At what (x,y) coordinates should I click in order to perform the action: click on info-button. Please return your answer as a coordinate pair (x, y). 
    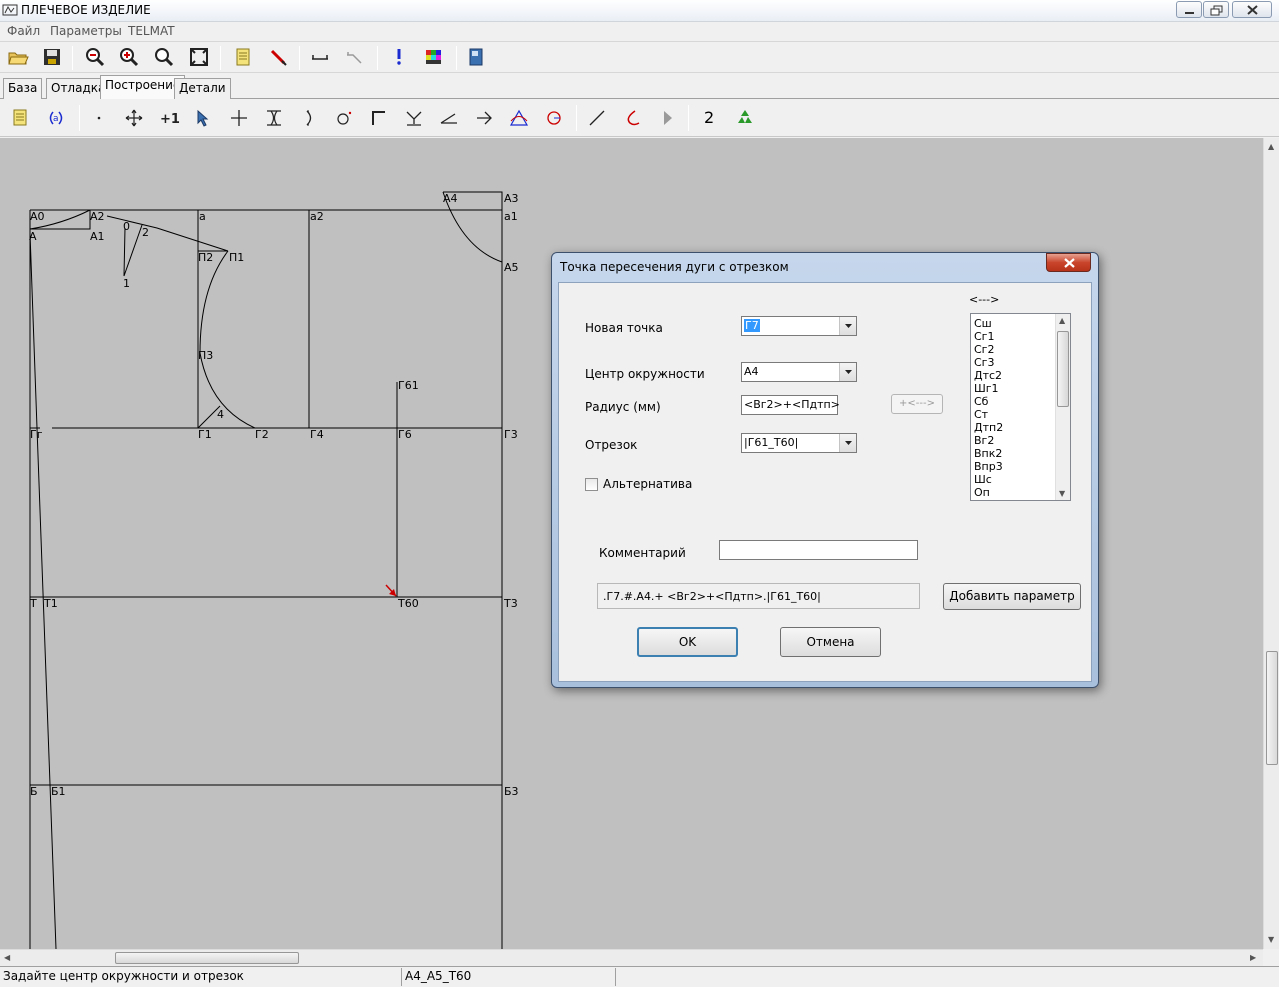
    Looking at the image, I should click on (399, 57).